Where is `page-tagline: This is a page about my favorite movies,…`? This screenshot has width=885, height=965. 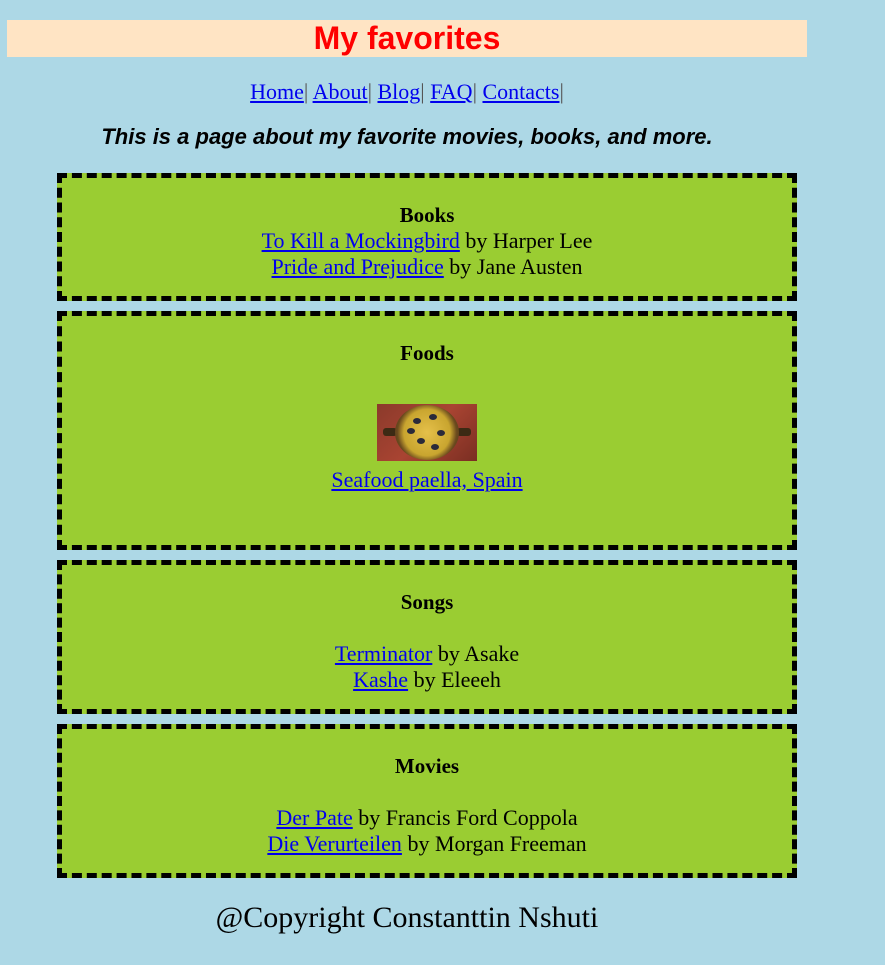
page-tagline: This is a page about my favorite movies,… is located at coordinates (407, 136).